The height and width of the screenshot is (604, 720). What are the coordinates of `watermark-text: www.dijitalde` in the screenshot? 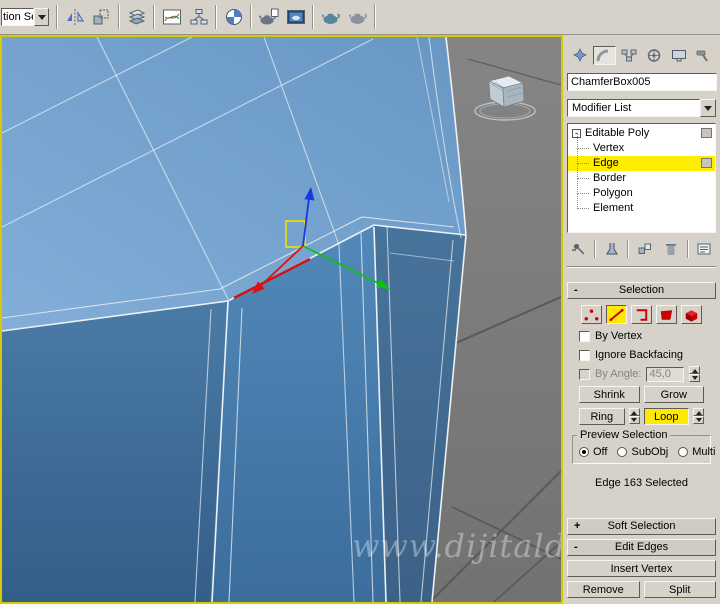 It's located at (457, 546).